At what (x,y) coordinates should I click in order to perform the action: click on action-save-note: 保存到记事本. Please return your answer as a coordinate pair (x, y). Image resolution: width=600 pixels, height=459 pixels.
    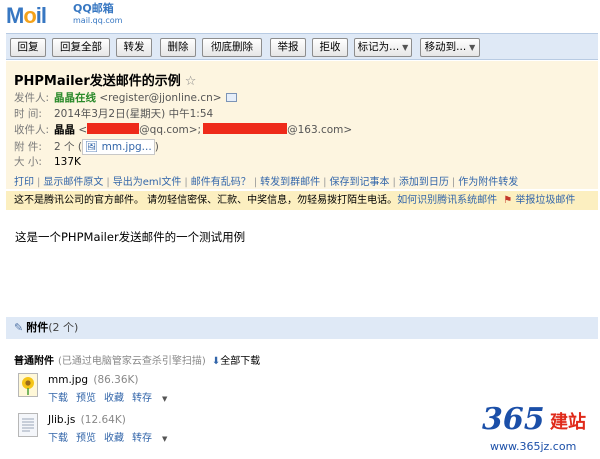
    Looking at the image, I should click on (360, 182).